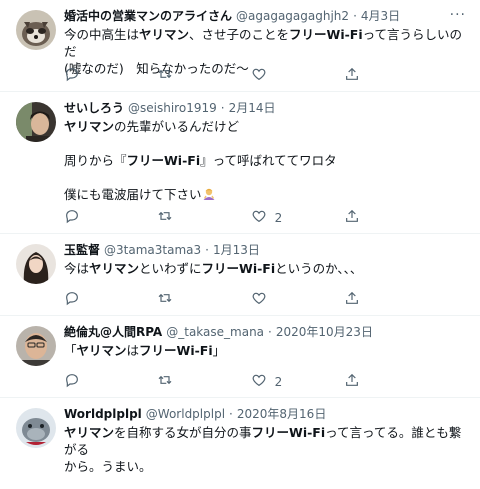 The image size is (480, 489). I want to click on text-run: 周りから『, so click(95, 160).